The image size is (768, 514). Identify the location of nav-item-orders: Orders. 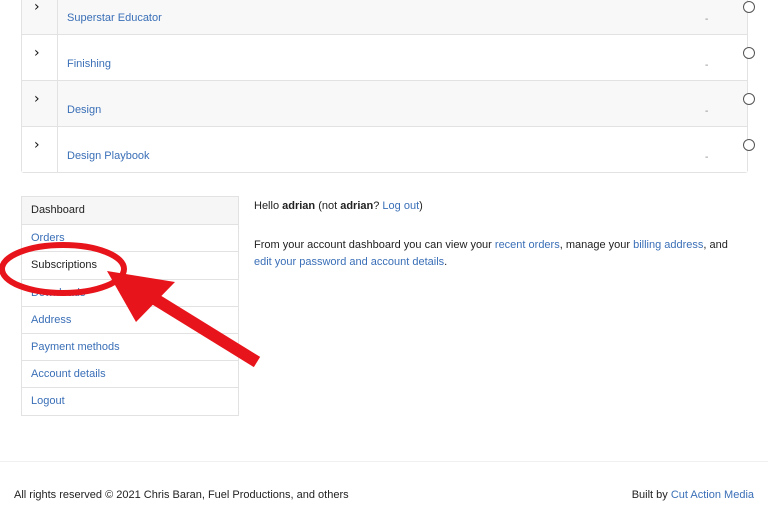
(130, 237).